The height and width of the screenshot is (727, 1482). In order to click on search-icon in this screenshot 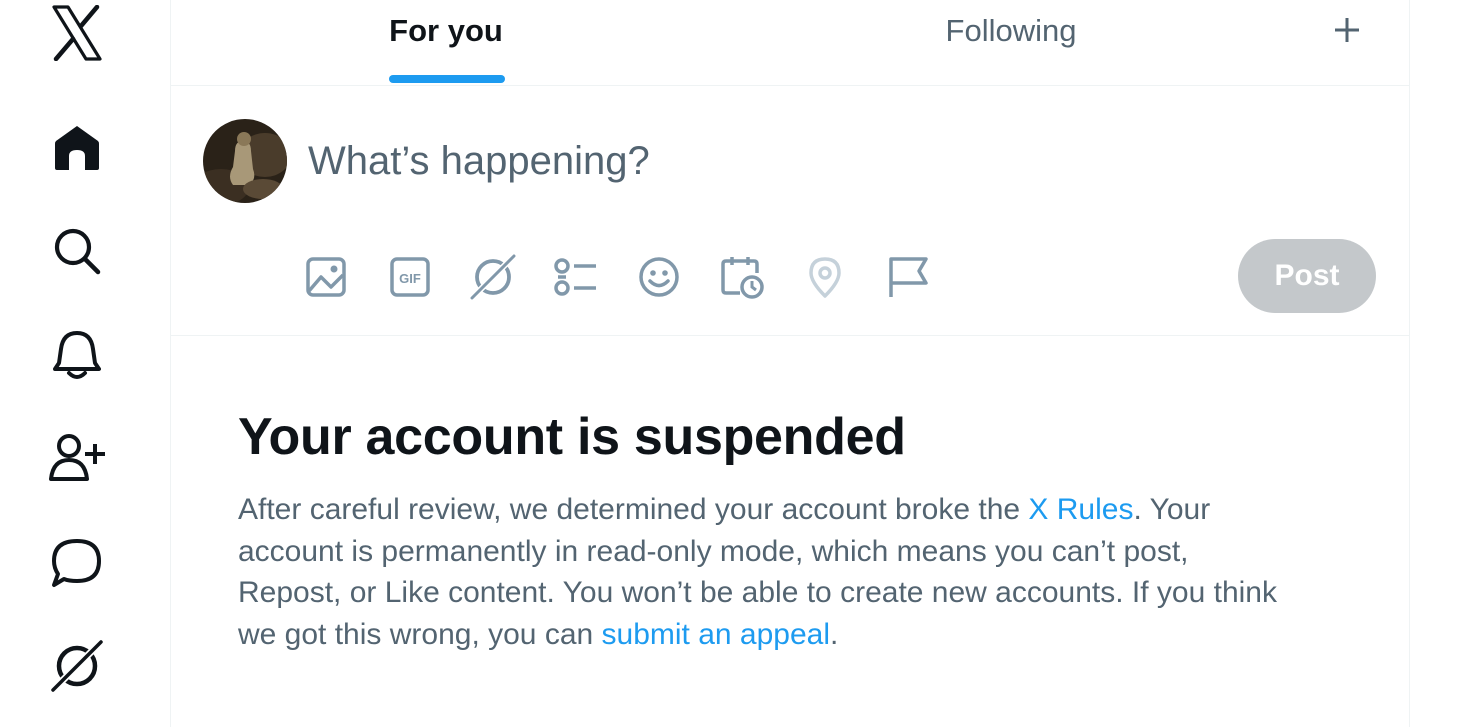, I will do `click(77, 251)`.